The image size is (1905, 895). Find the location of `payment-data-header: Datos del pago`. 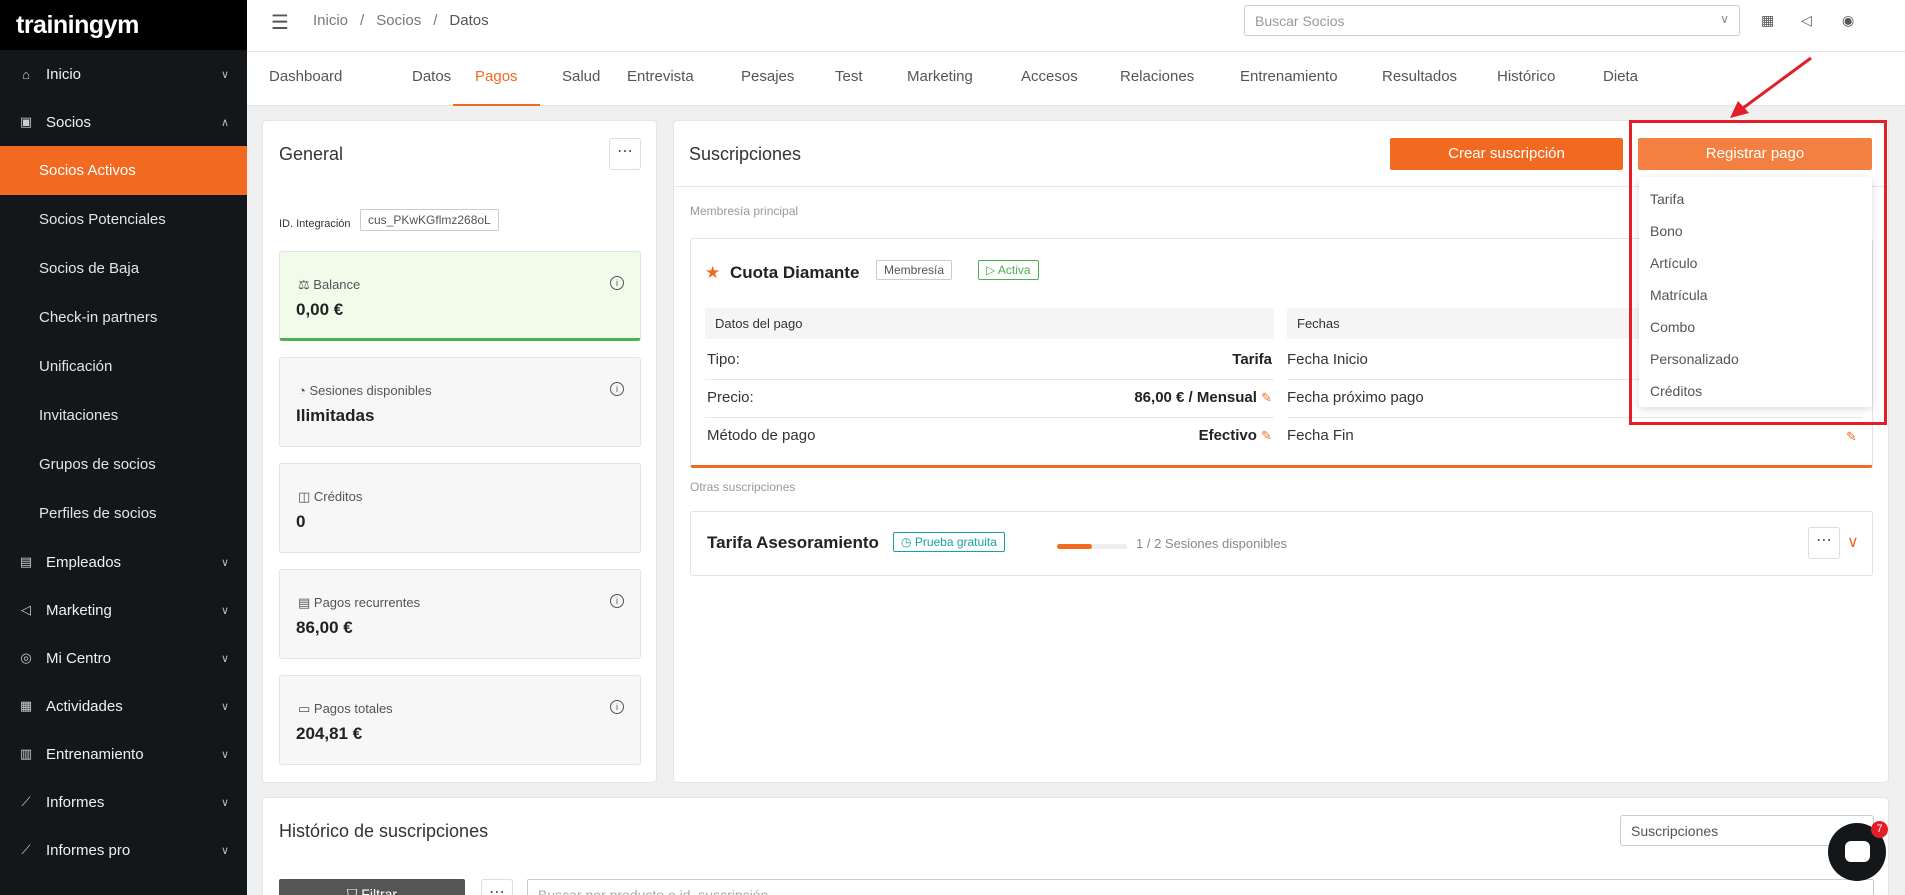

payment-data-header: Datos del pago is located at coordinates (989, 323).